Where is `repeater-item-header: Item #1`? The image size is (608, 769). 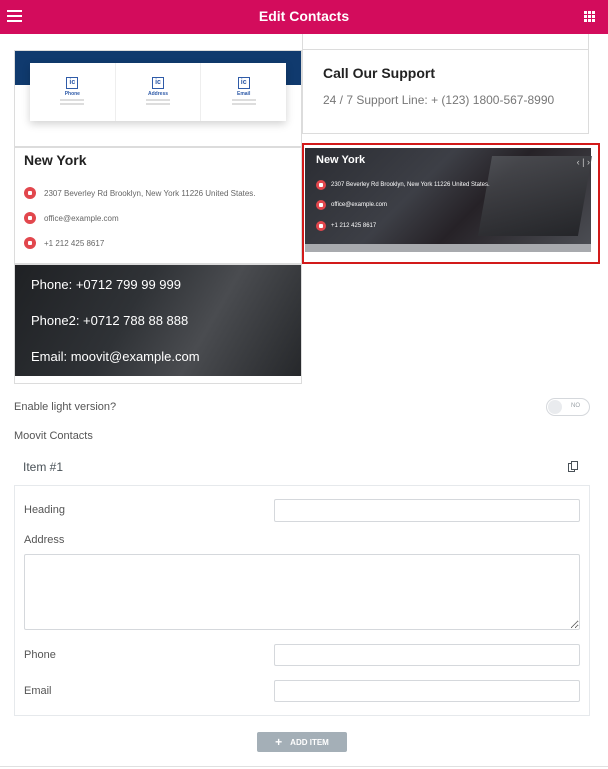 repeater-item-header: Item #1 is located at coordinates (302, 468).